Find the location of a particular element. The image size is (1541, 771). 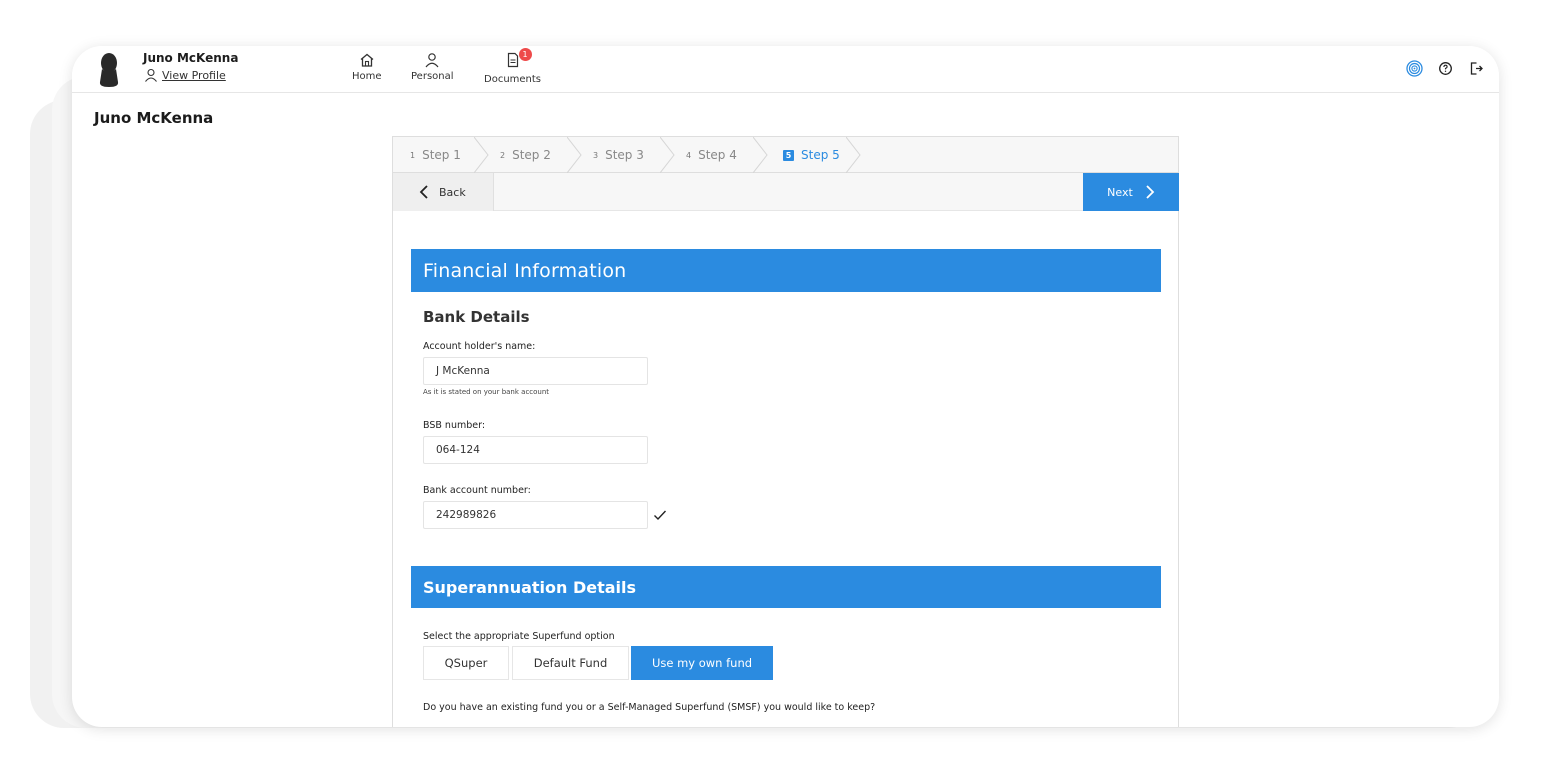

step-4: 4 Step 4 is located at coordinates (718, 155).